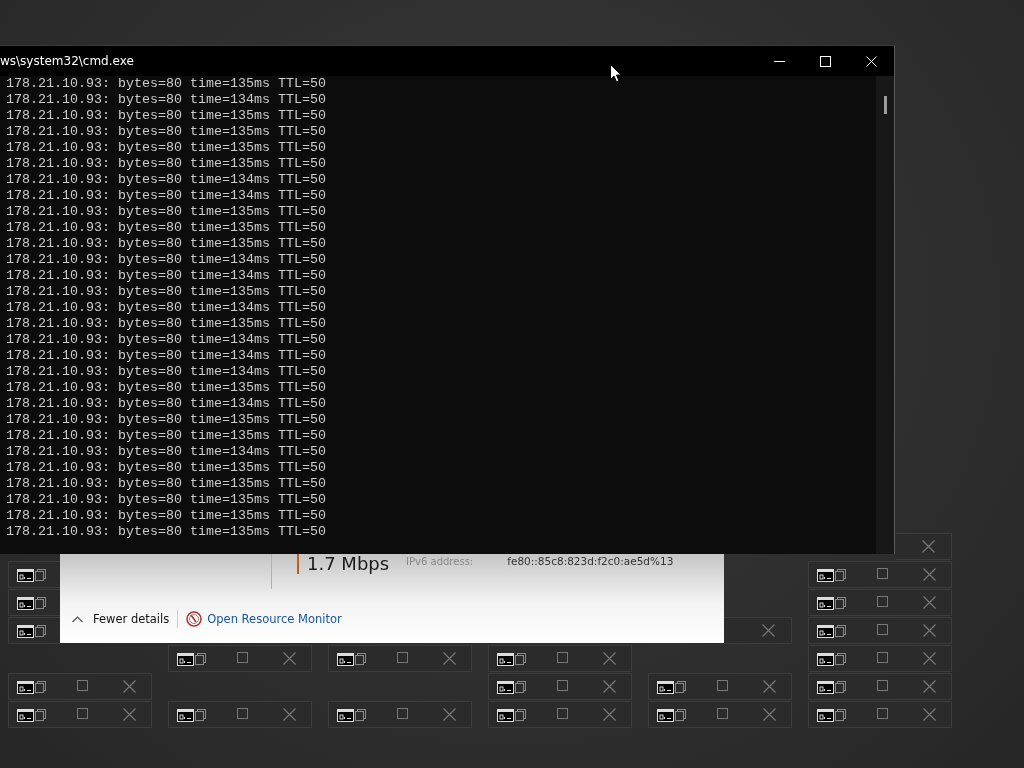 The width and height of the screenshot is (1024, 768). What do you see at coordinates (264, 619) in the screenshot?
I see `resource-monitor-link: Open Resource Monitor` at bounding box center [264, 619].